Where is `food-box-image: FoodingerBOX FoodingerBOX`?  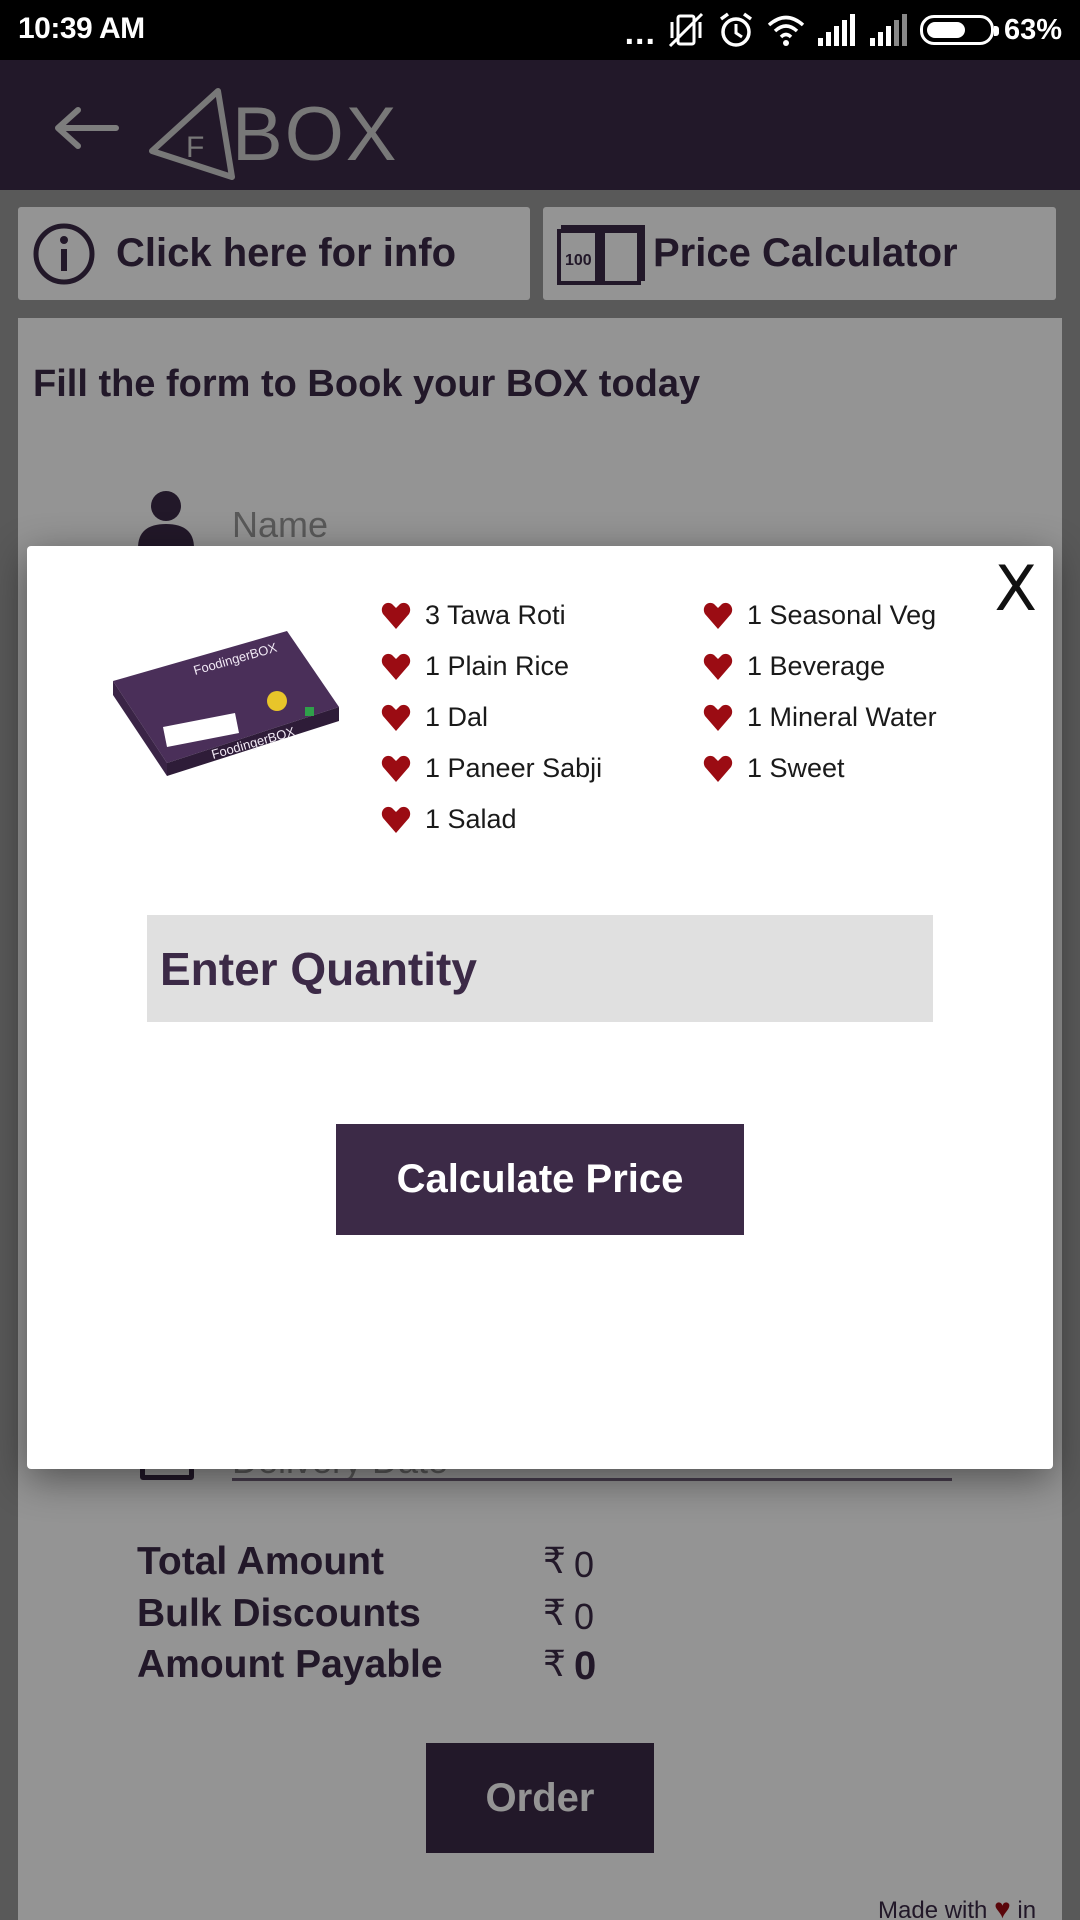 food-box-image: FoodingerBOX FoodingerBOX is located at coordinates (226, 703).